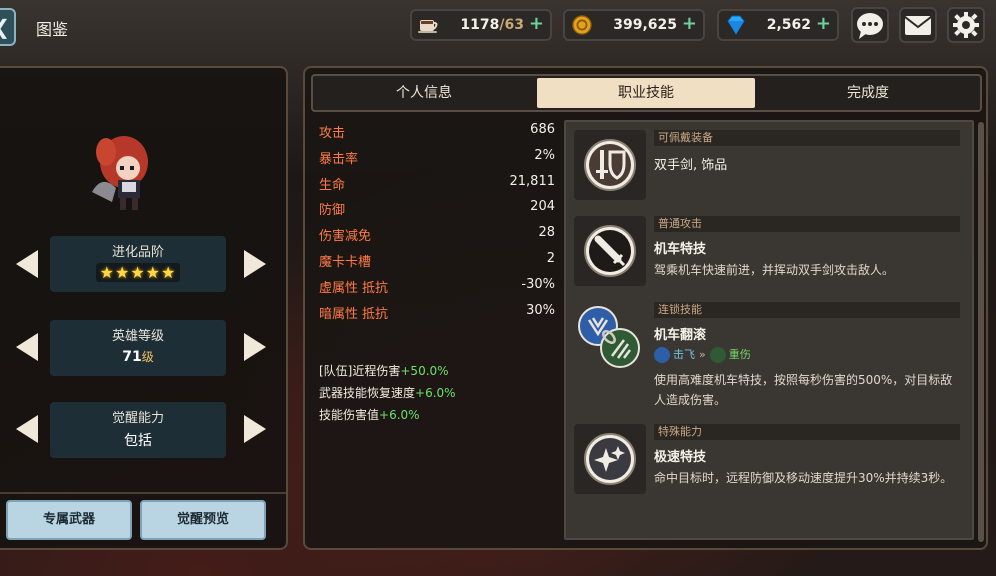 The width and height of the screenshot is (996, 576). I want to click on awaken-next-arrow, so click(255, 429).